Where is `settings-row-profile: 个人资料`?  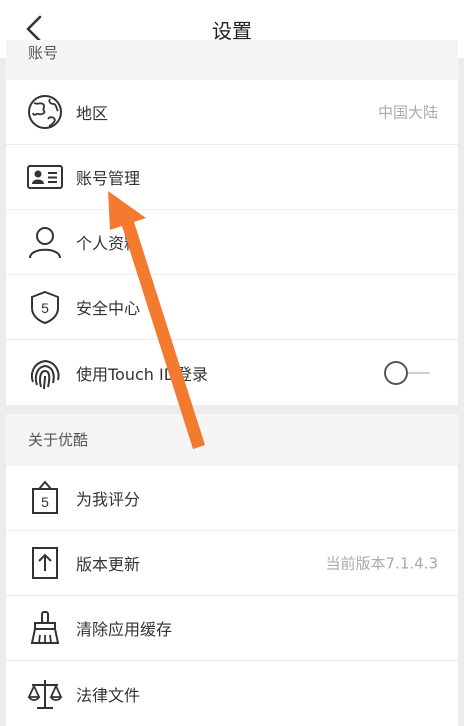
settings-row-profile: 个人资料 is located at coordinates (232, 242).